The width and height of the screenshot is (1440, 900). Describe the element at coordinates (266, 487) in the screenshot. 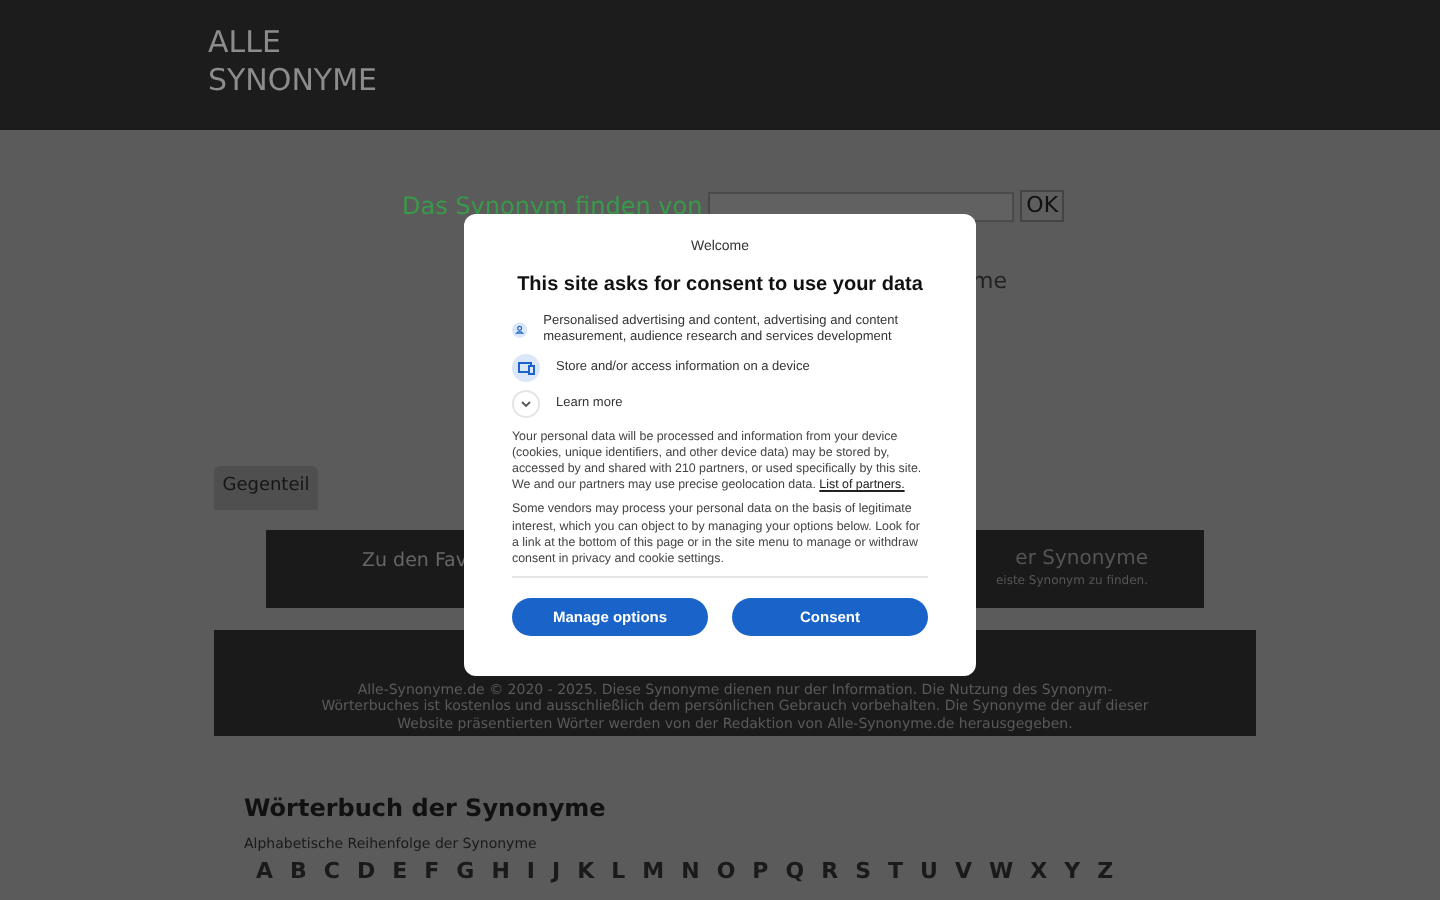

I see `opposite-tab: Gegenteil` at that location.